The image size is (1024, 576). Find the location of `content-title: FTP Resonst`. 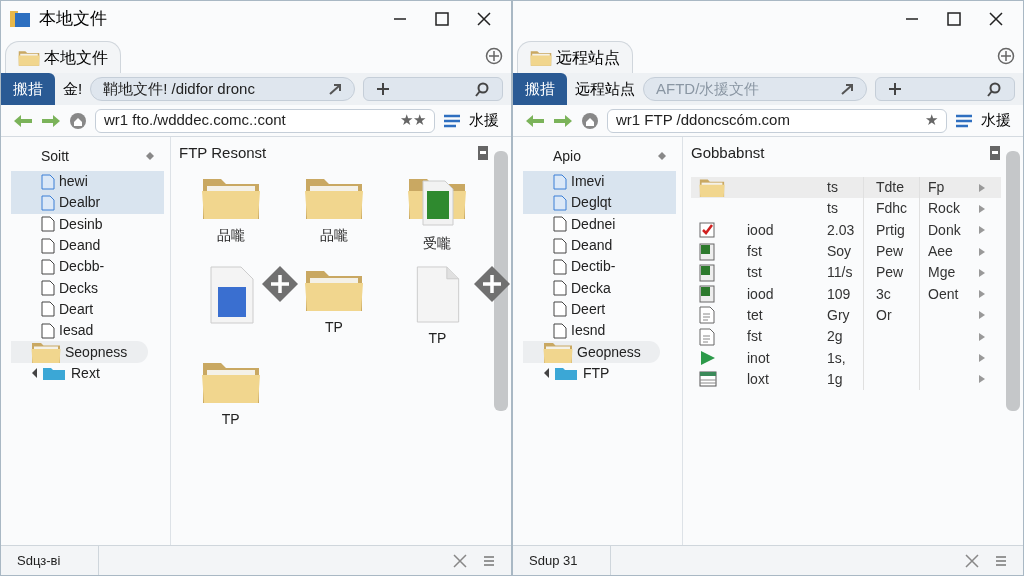

content-title: FTP Resonst is located at coordinates (223, 152).